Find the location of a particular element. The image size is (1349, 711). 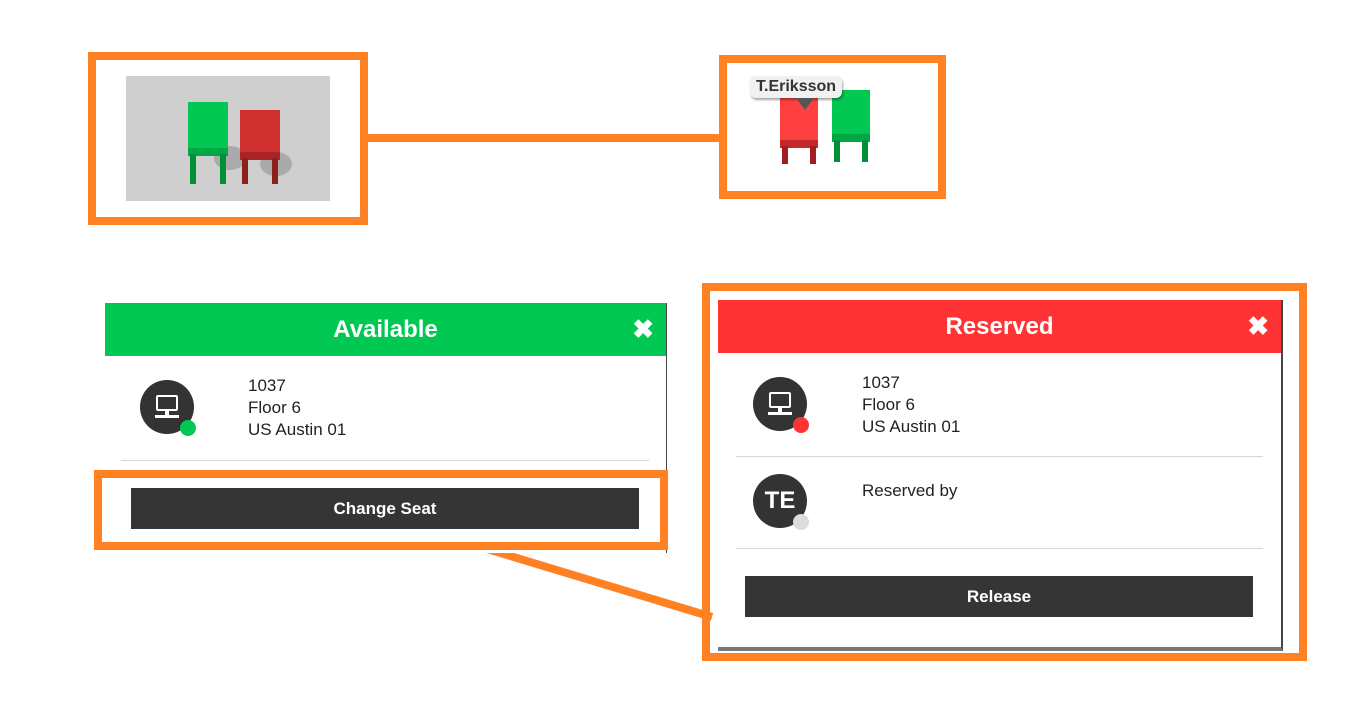

panel-header-available: Available ✖ is located at coordinates (385, 329).